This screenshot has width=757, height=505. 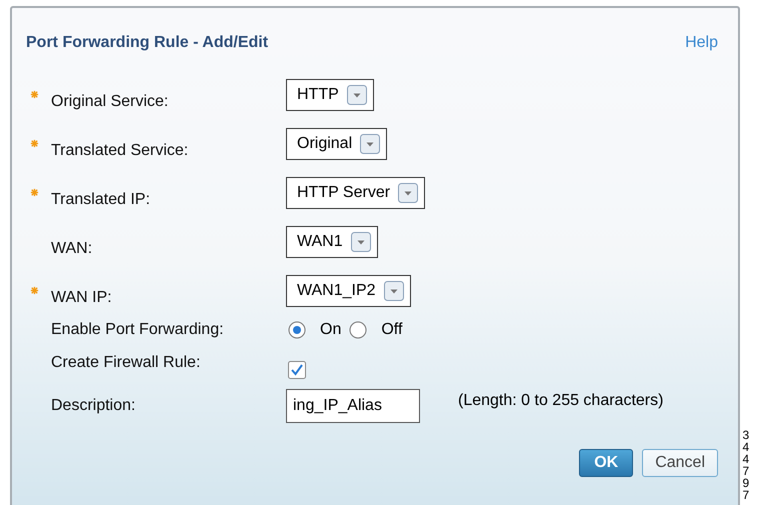 What do you see at coordinates (680, 463) in the screenshot?
I see `cancel-button: Cancel` at bounding box center [680, 463].